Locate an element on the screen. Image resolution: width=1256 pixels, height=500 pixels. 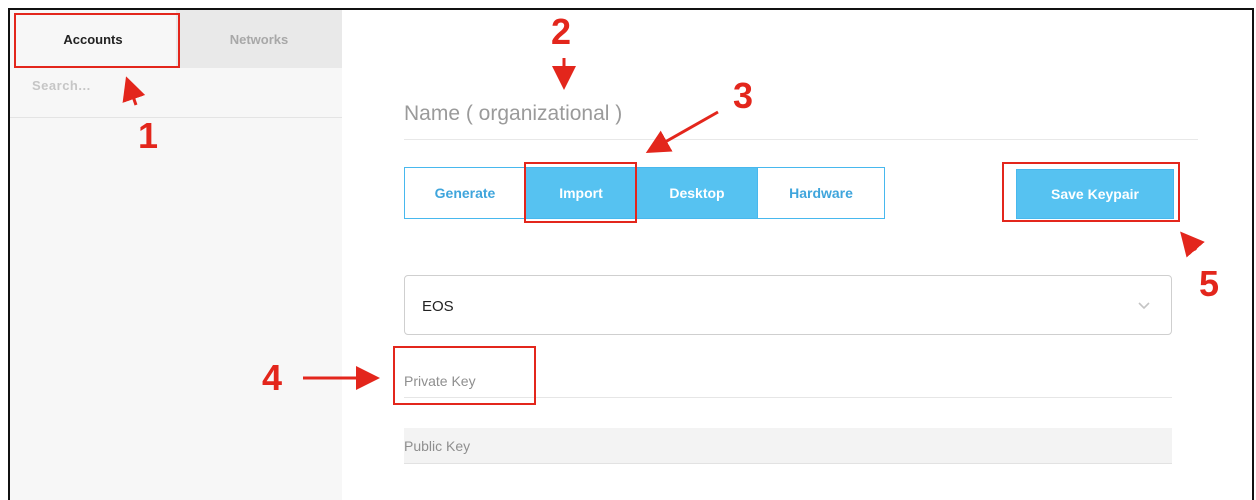
private-key-field-wrapper is located at coordinates (788, 381).